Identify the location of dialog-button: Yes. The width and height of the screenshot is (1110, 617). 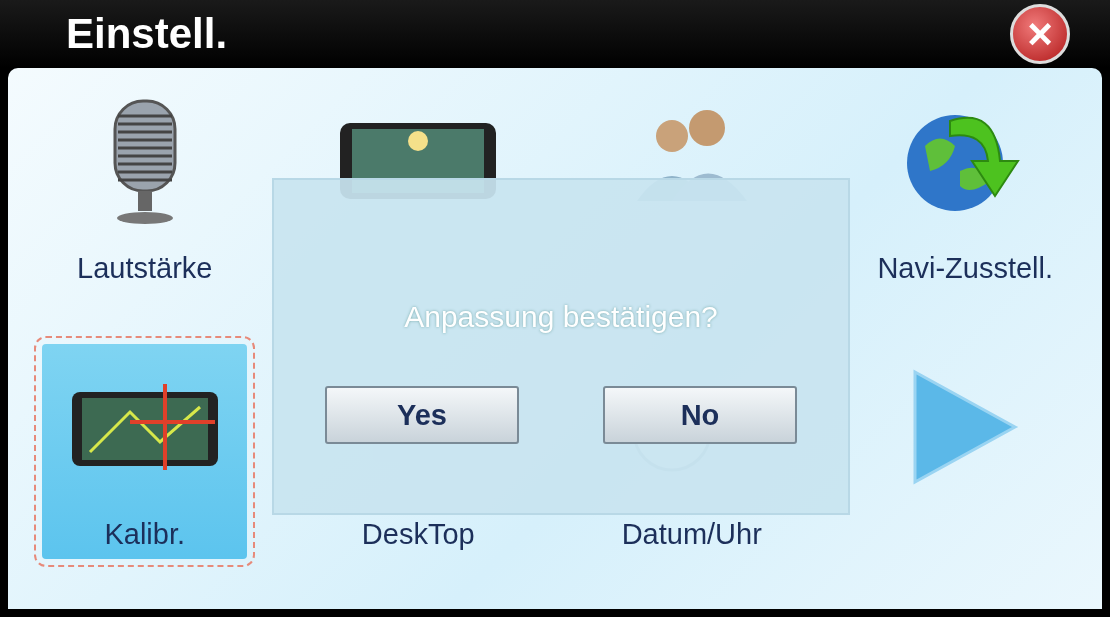
(422, 415).